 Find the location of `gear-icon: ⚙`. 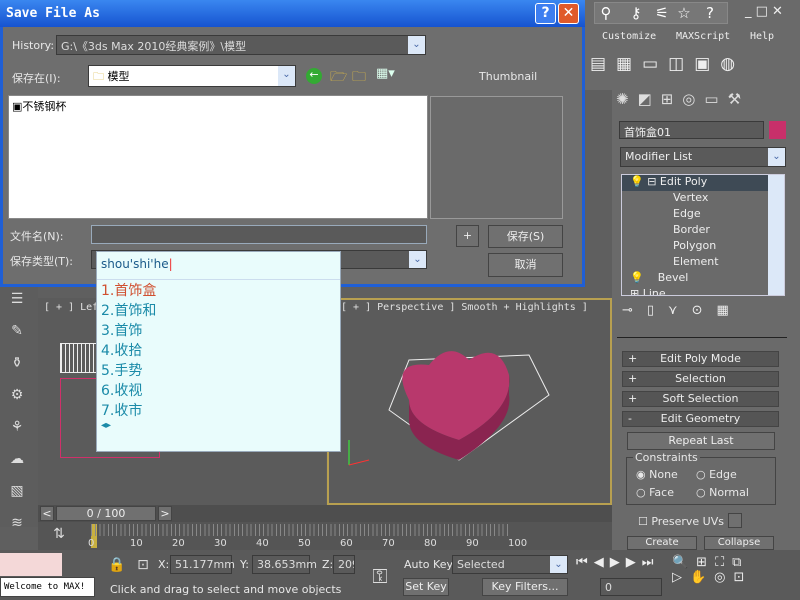

gear-icon: ⚙ is located at coordinates (17, 401).